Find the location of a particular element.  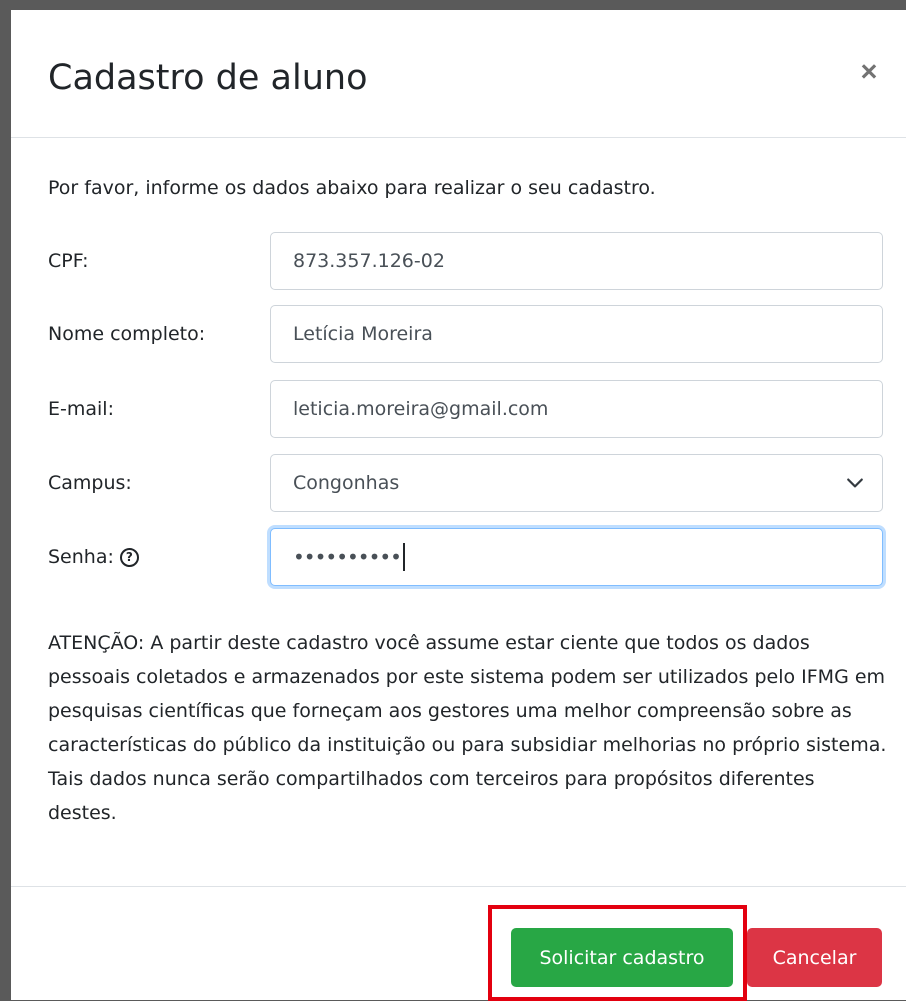

cpf-row: CPF: is located at coordinates (466, 261).